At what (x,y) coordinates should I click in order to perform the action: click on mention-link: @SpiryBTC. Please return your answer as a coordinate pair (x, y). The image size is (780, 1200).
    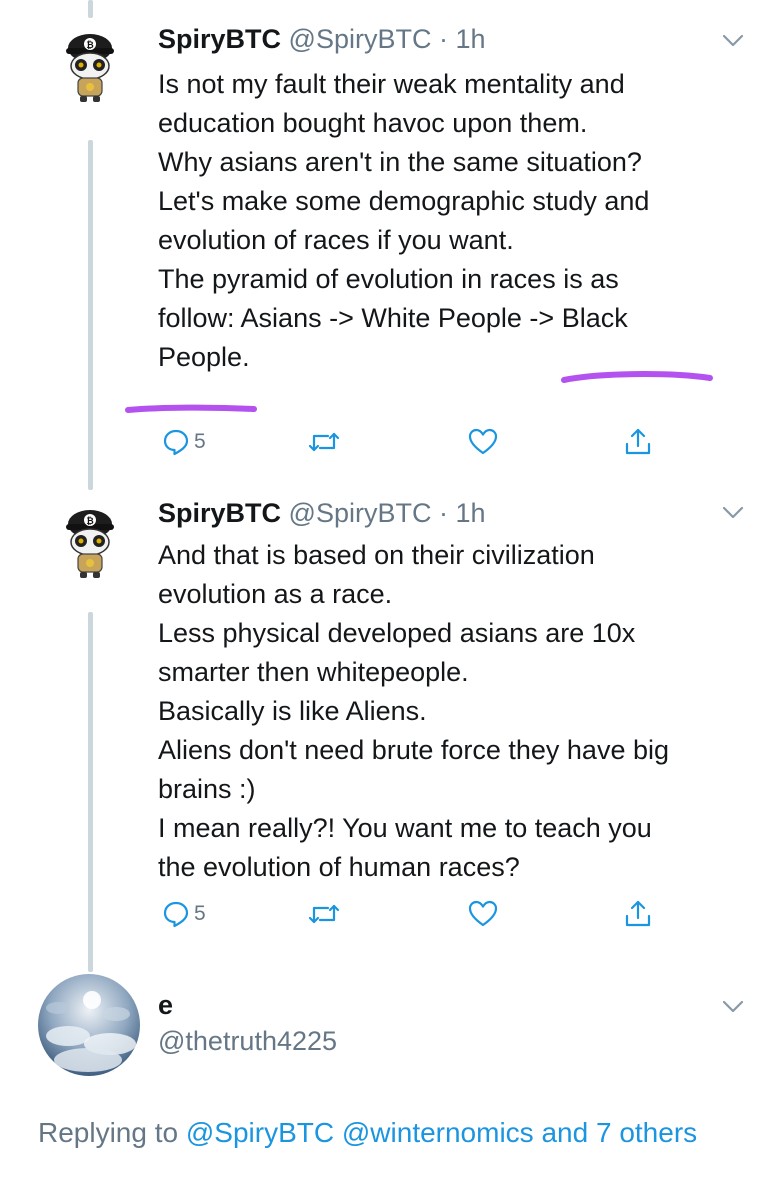
    Looking at the image, I should click on (260, 1132).